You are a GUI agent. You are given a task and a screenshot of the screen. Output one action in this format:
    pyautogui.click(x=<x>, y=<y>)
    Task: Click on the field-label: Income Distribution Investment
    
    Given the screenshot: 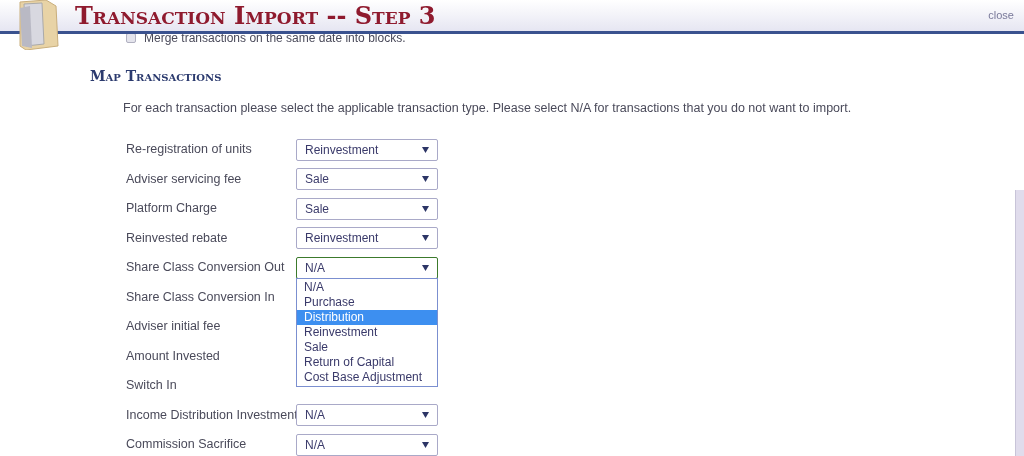 What is the action you would take?
    pyautogui.click(x=211, y=415)
    